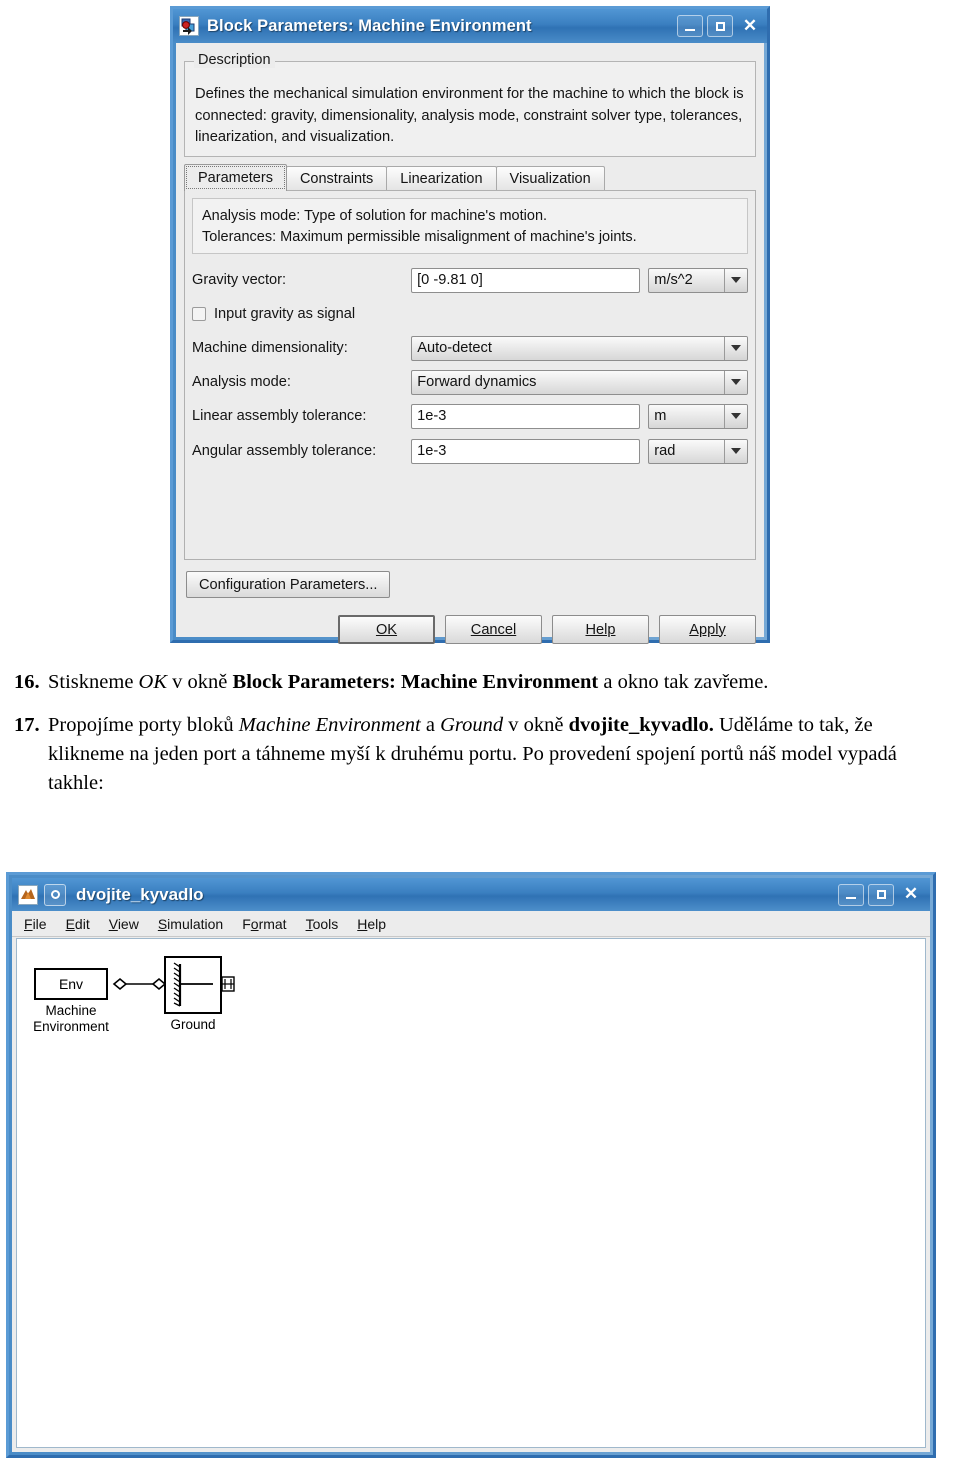 This screenshot has width=960, height=1472. Describe the element at coordinates (526, 451) in the screenshot. I see `angular-assembly-tolerance-input: 1e-3` at that location.